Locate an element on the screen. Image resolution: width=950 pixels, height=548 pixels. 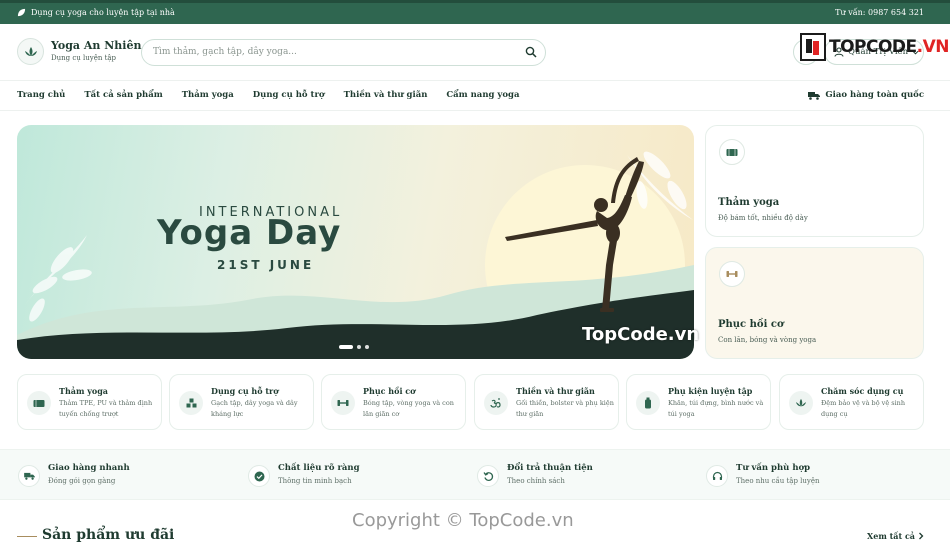
nav-item-meditation: Thiền và thư giãn is located at coordinates (386, 95).